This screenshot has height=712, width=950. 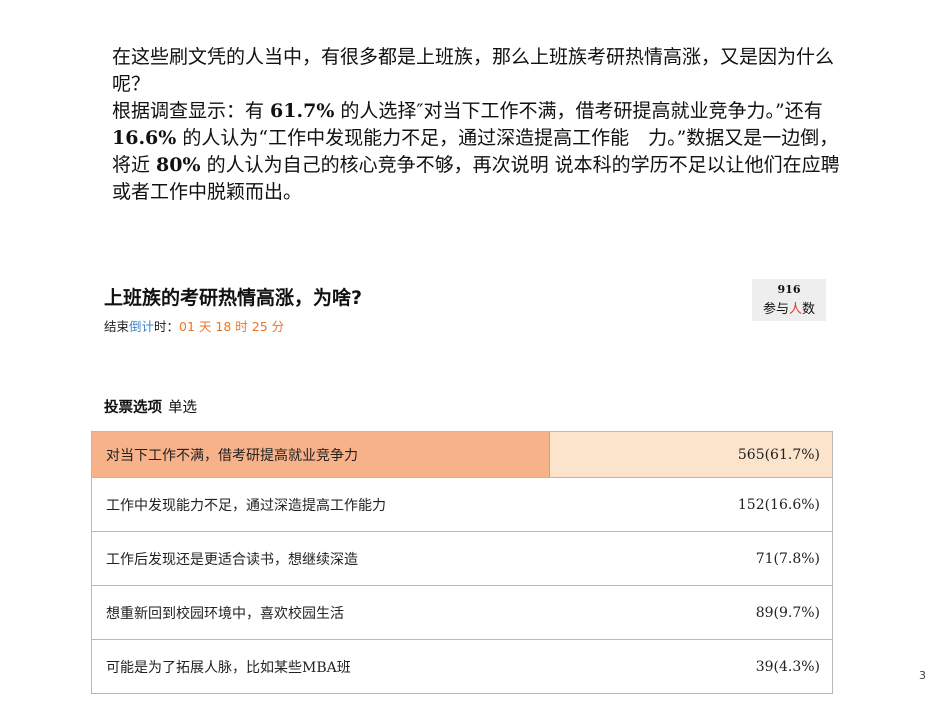 I want to click on poll-option: 想重新回到校园环境中，喜欢校园生活 89(9.7%), so click(x=462, y=613).